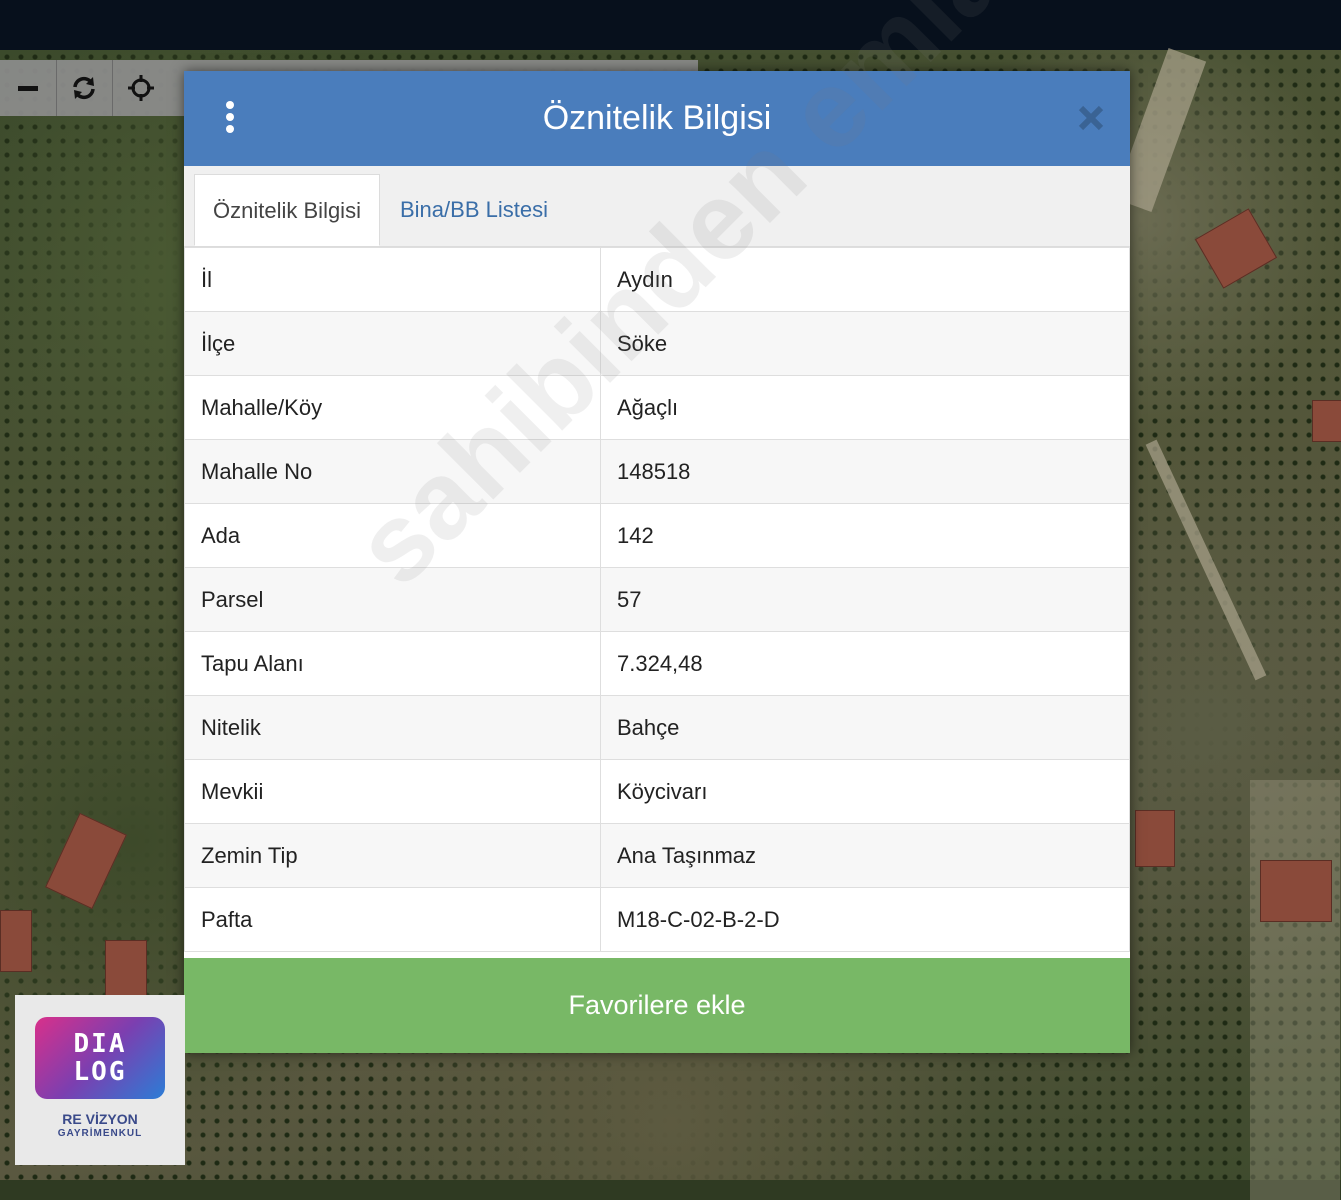 This screenshot has width=1341, height=1200. Describe the element at coordinates (865, 343) in the screenshot. I see `attribute-value: Söke` at that location.